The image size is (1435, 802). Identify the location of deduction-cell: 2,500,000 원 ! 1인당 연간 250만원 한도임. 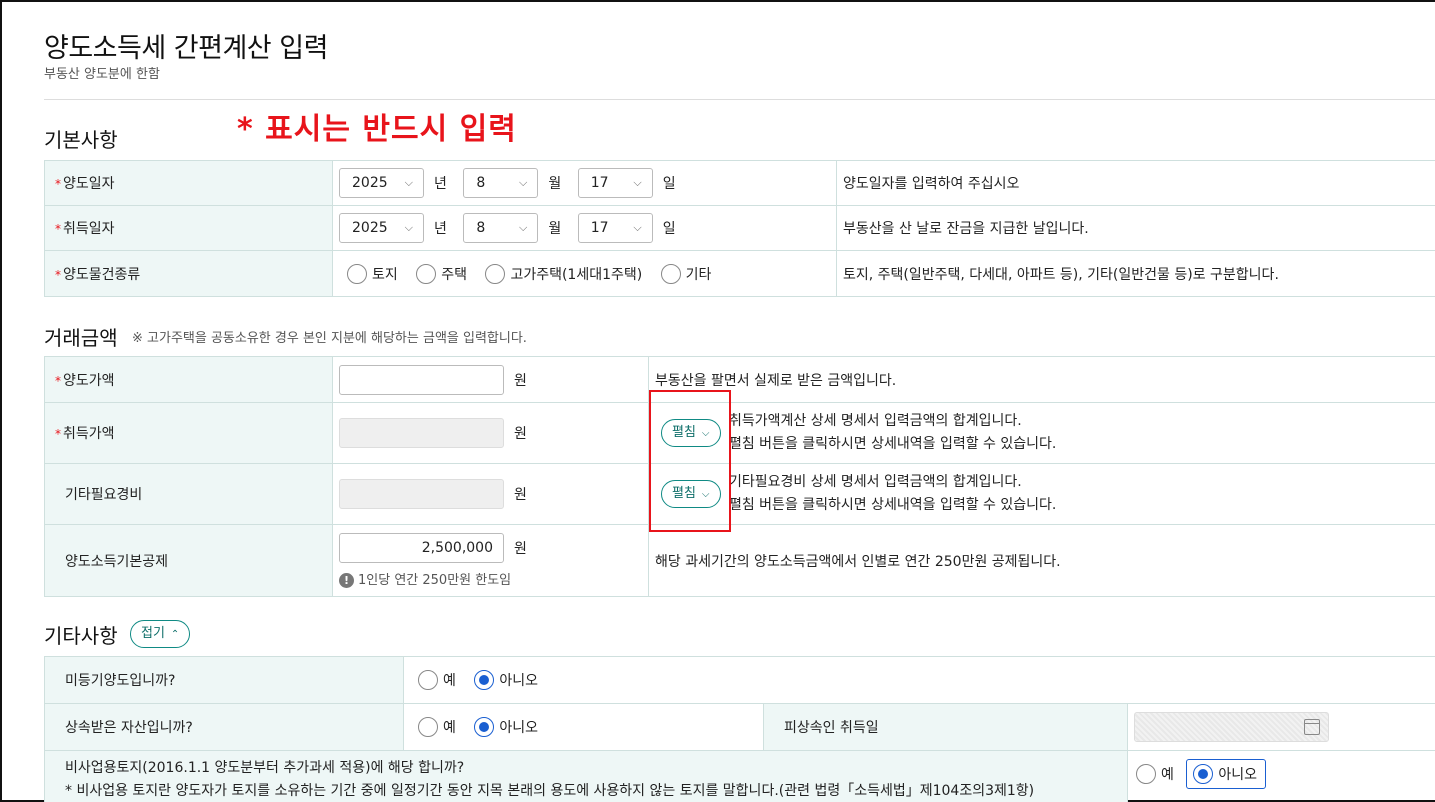
(490, 560).